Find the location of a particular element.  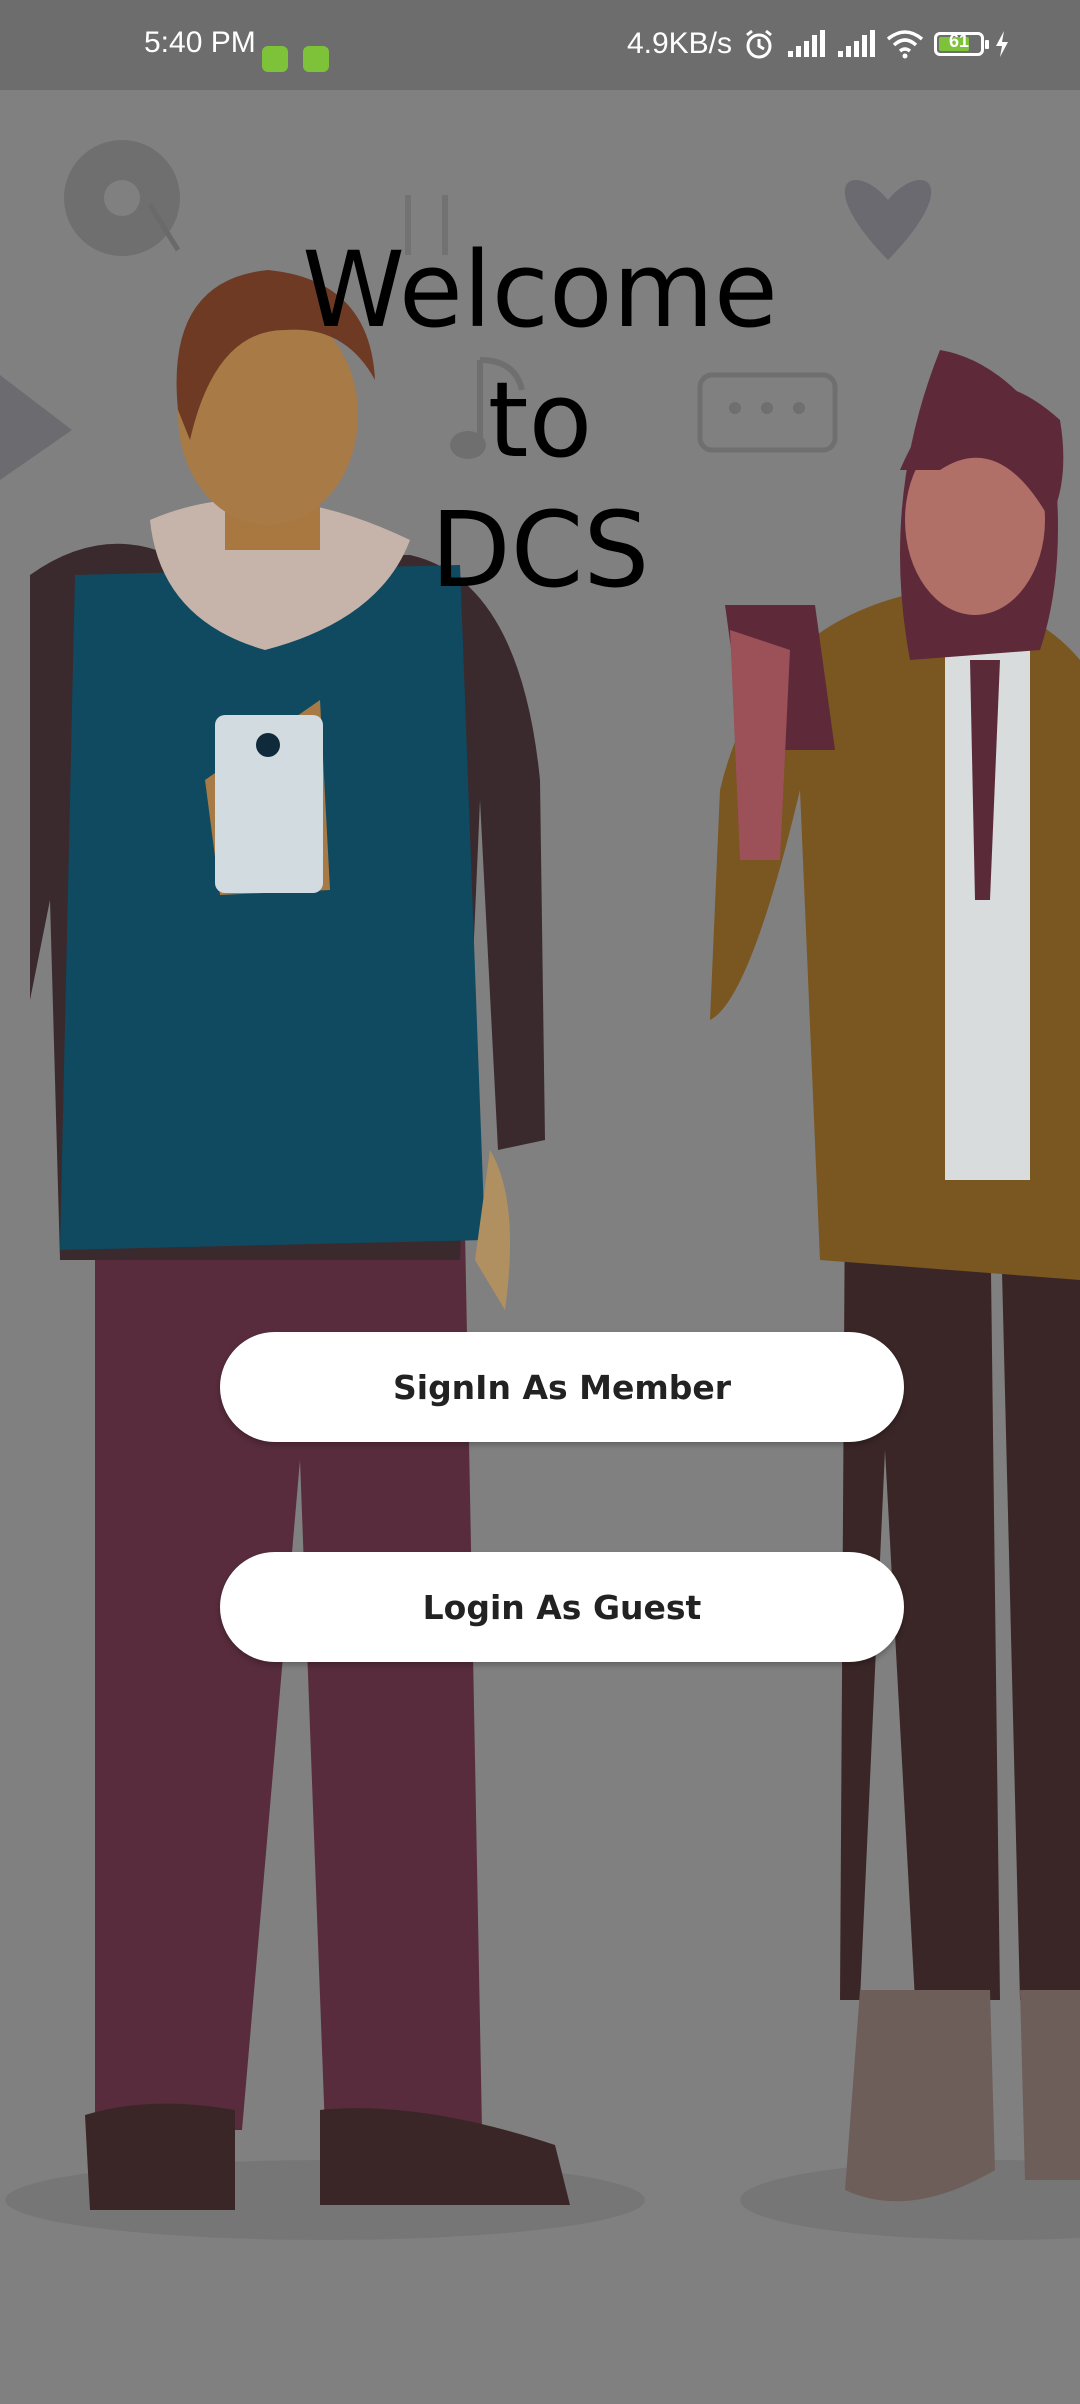

battery-level: 61 is located at coordinates (959, 41).